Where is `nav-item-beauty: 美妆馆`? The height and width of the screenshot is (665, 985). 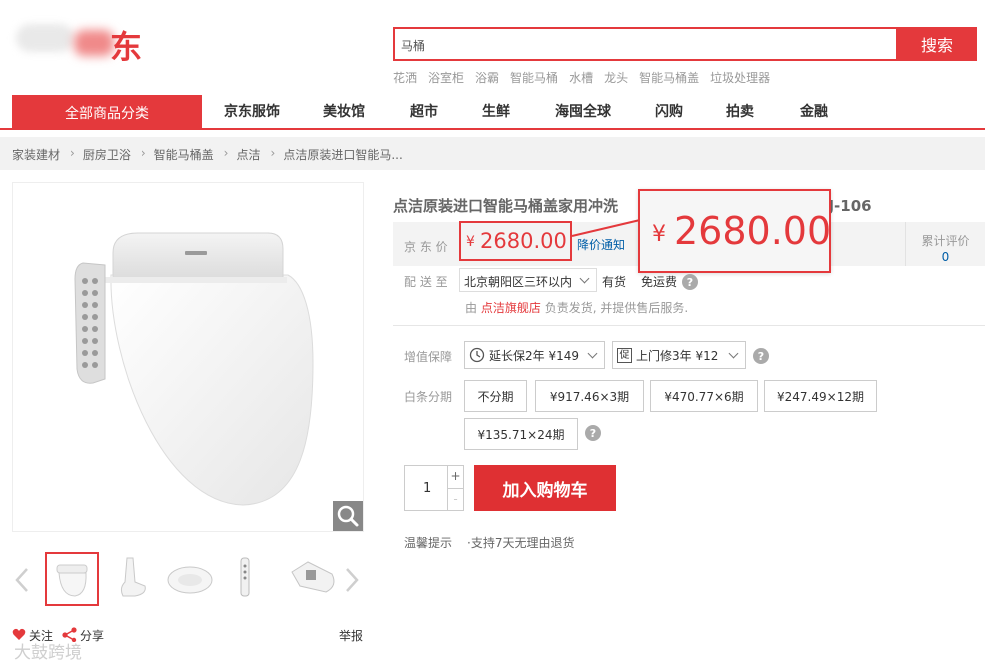
nav-item-beauty: 美妆馆 is located at coordinates (344, 112).